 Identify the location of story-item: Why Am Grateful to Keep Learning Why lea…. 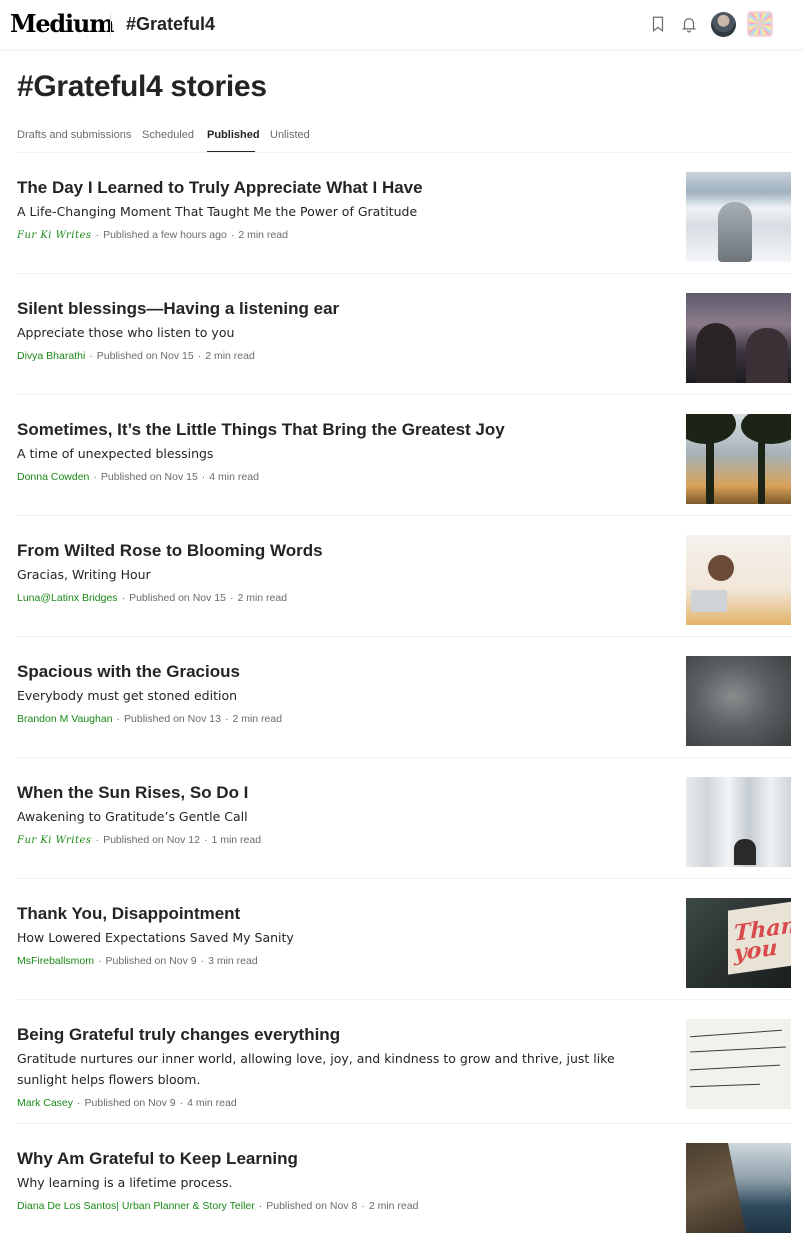
(404, 1192).